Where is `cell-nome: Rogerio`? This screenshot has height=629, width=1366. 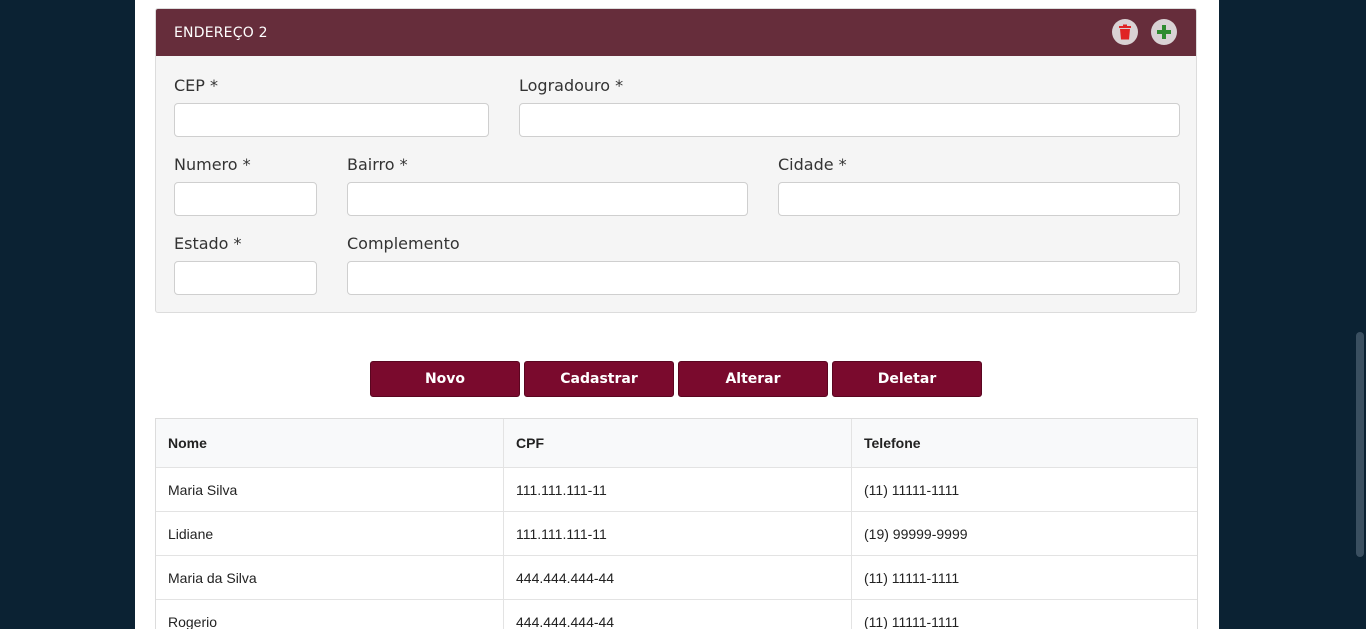 cell-nome: Rogerio is located at coordinates (330, 614).